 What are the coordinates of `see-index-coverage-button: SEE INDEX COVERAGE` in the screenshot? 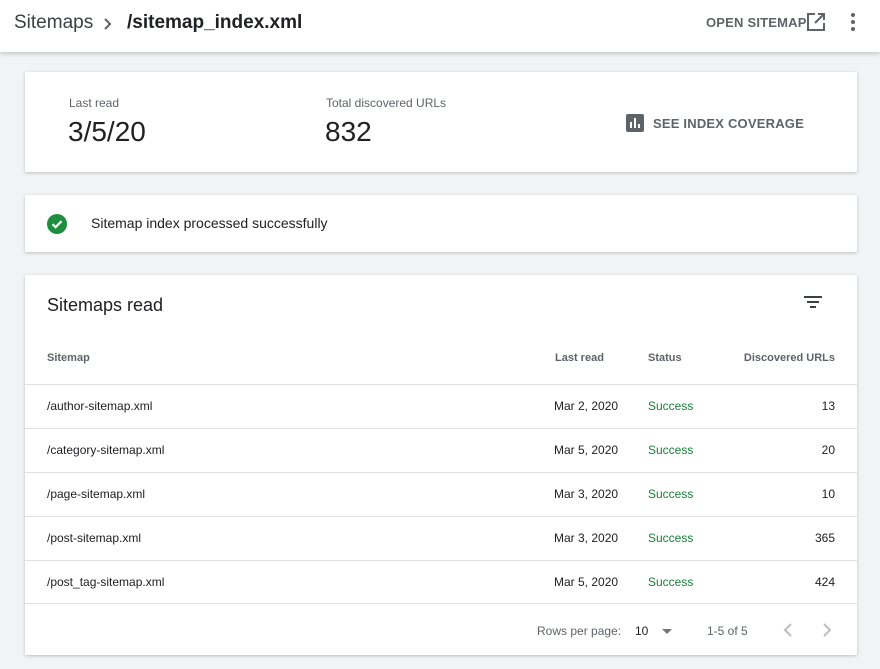 It's located at (715, 123).